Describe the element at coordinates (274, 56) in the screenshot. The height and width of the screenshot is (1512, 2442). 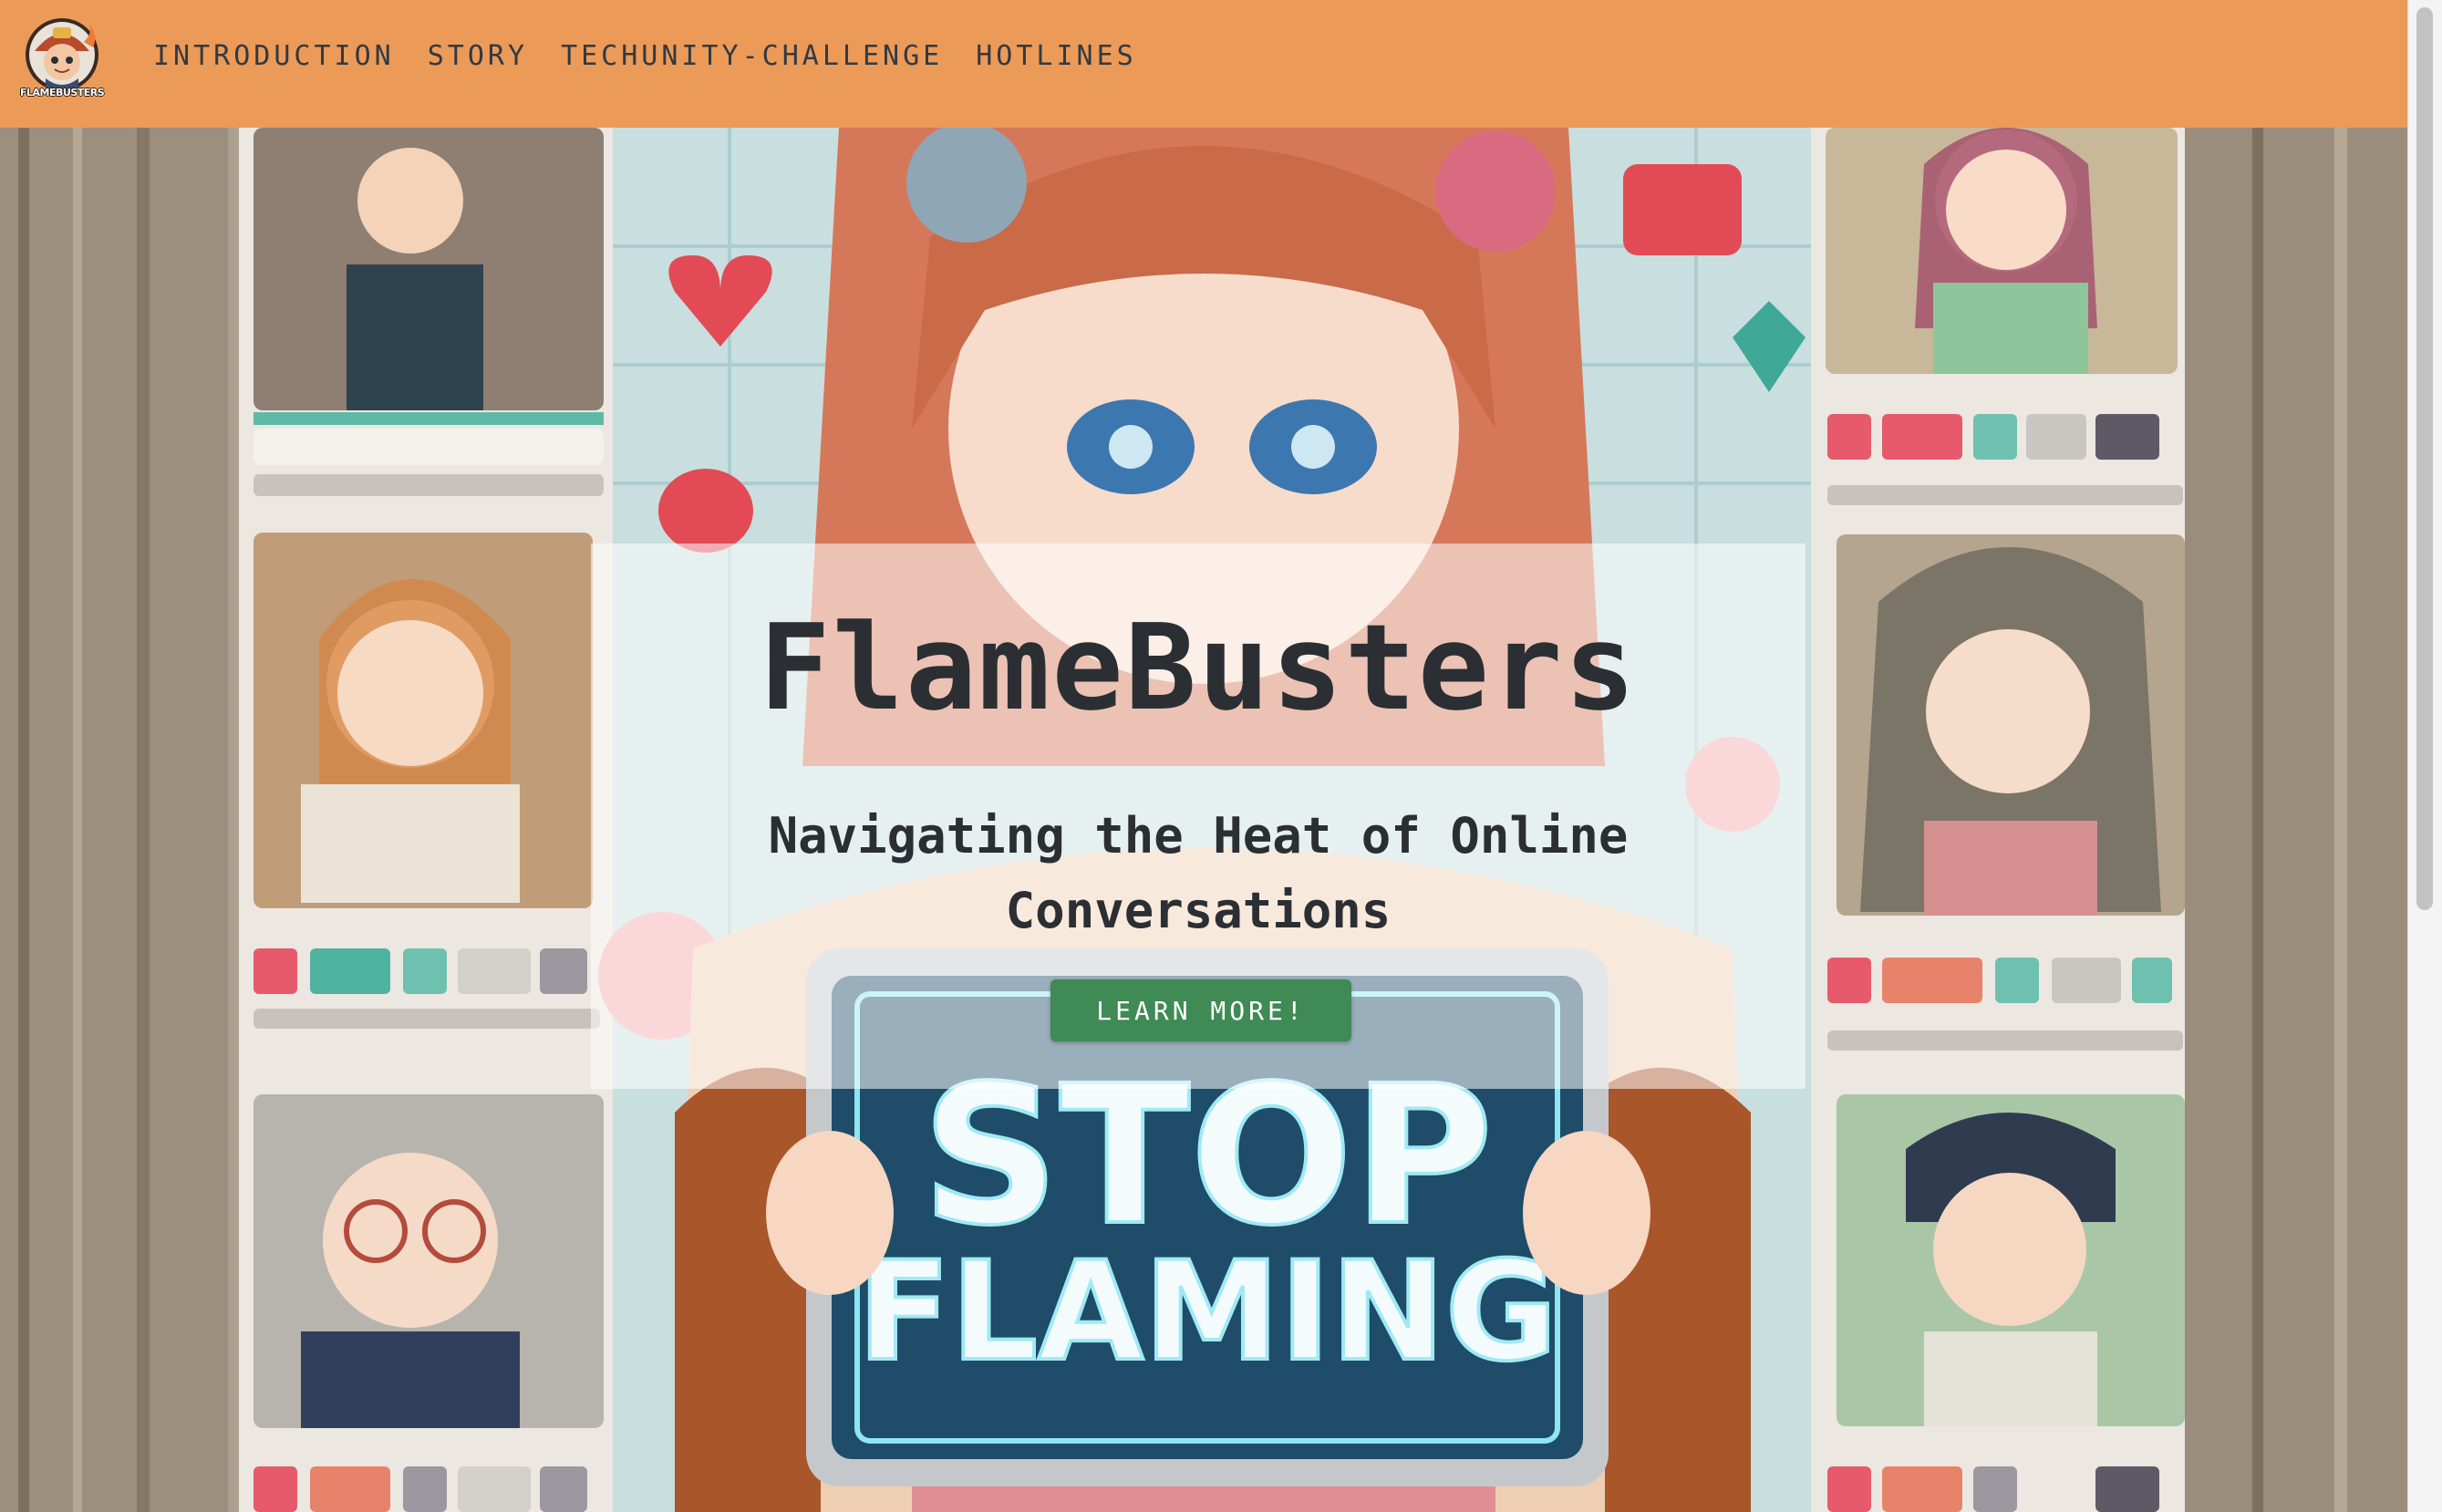
I see `nav-link-introduction: INTRODUCTION` at that location.